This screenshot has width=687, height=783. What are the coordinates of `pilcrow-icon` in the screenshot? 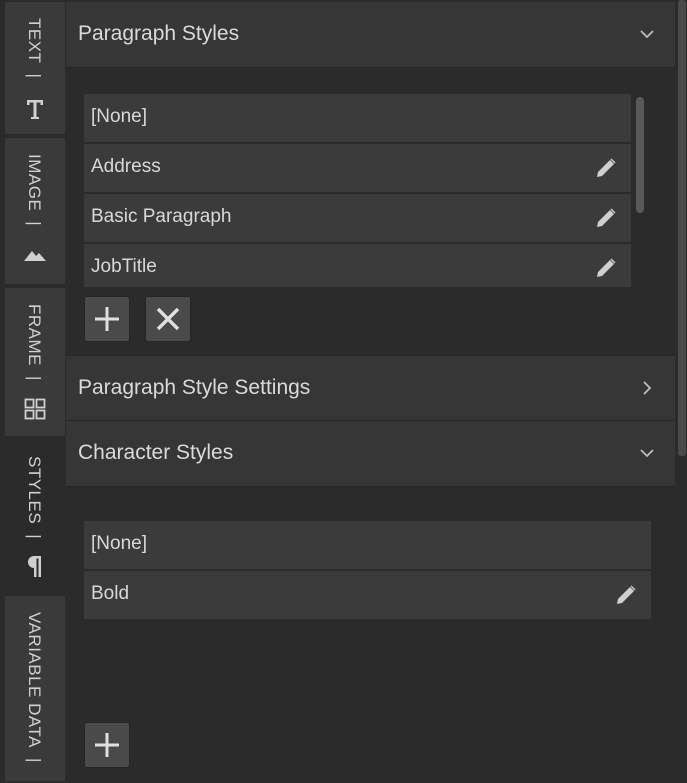 It's located at (34, 566).